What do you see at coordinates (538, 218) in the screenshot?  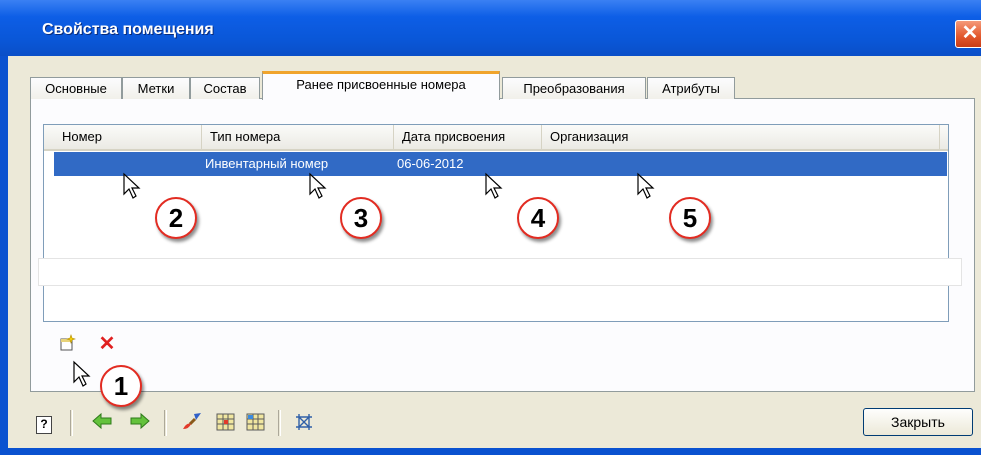 I see `callout-4: 4` at bounding box center [538, 218].